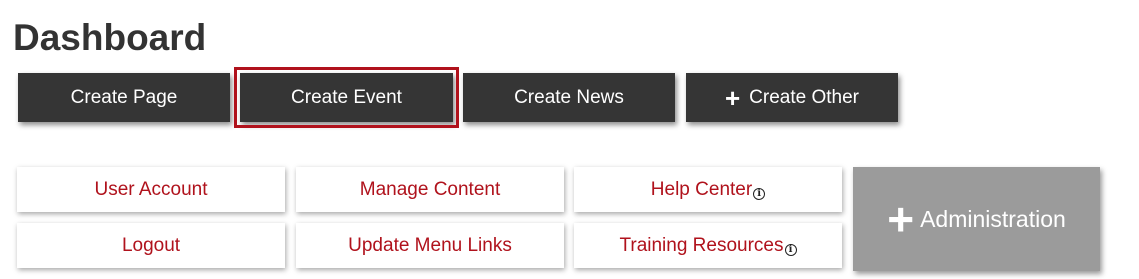  I want to click on update-menu-links-label: Update Menu Links, so click(430, 245).